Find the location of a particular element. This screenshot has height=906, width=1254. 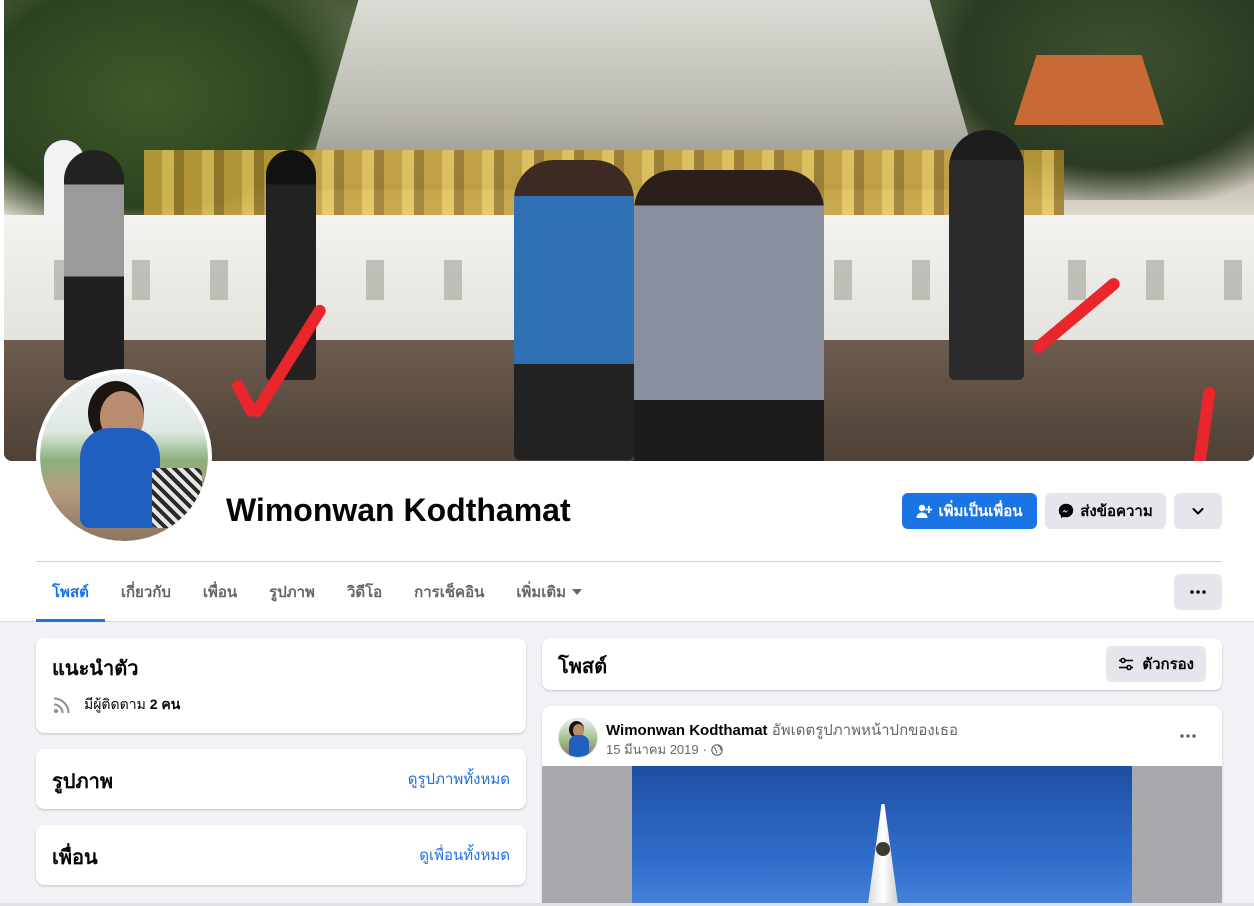

message-label: ส่งข้อความ is located at coordinates (1116, 511).